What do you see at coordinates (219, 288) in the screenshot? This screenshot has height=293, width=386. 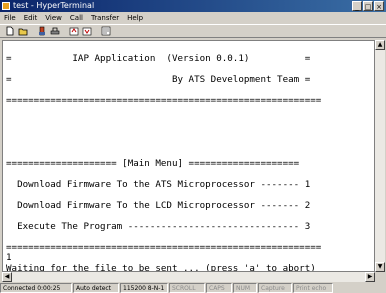 I see `status-caps: CAPS` at bounding box center [219, 288].